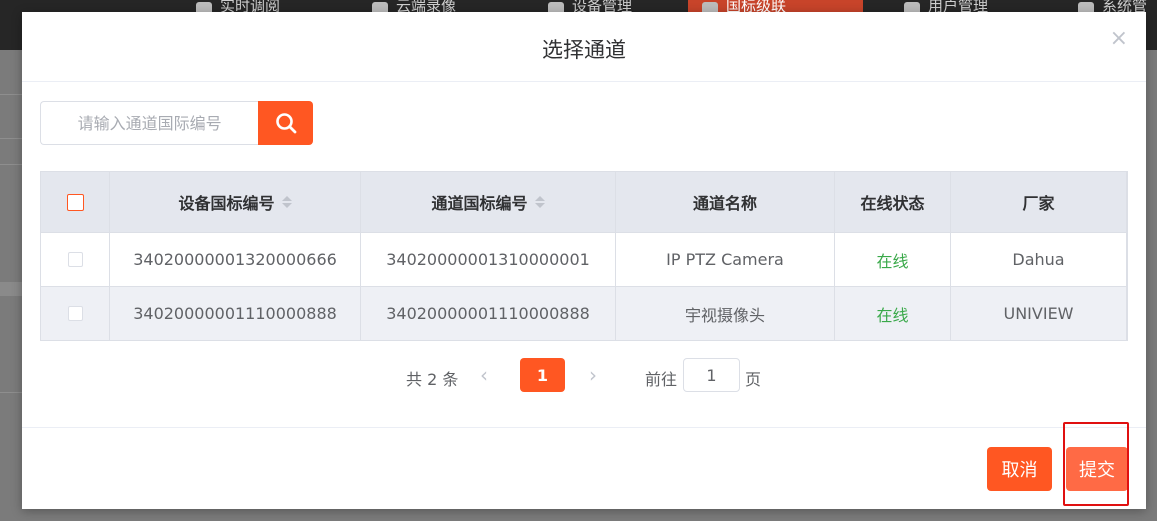  What do you see at coordinates (753, 379) in the screenshot?
I see `page-suffix-label: 页` at bounding box center [753, 379].